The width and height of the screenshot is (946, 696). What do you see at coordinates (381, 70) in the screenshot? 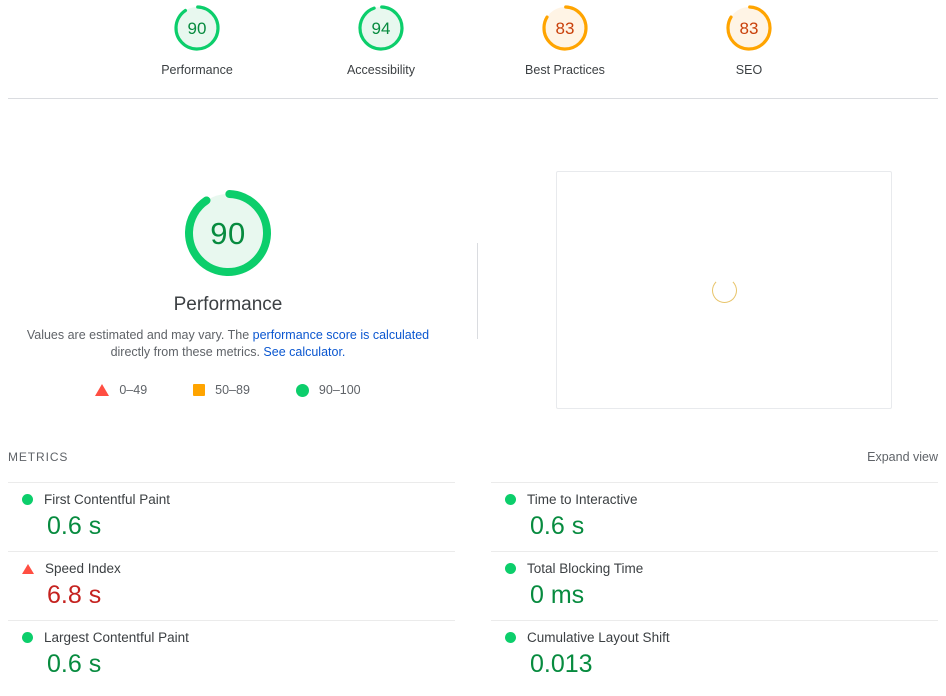
I see `category-score-label: Accessibility` at bounding box center [381, 70].